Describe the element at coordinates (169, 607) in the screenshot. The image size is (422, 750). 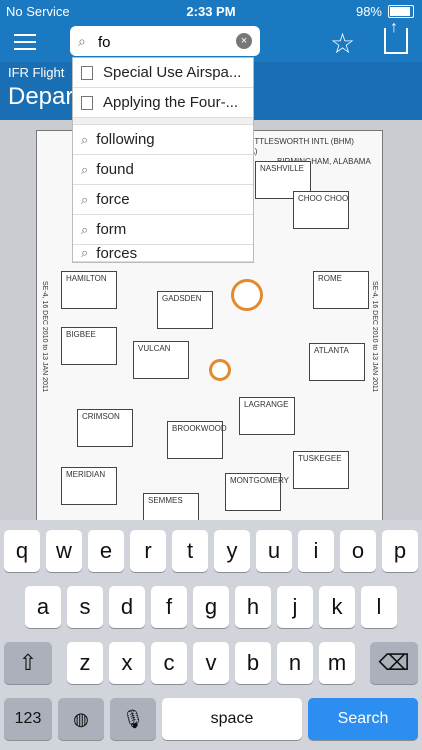
I see `key: f` at that location.